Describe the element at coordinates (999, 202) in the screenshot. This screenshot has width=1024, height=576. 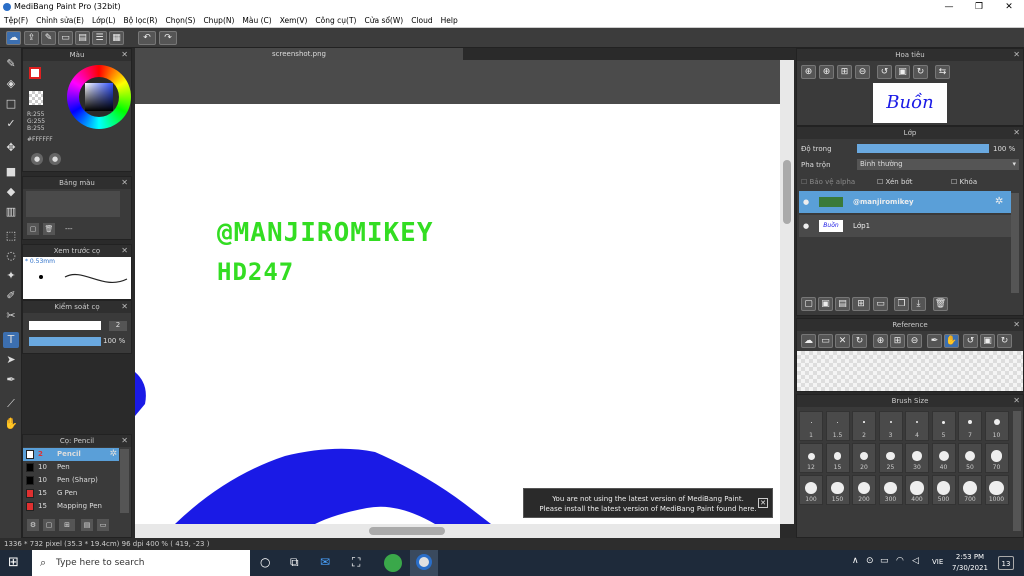
I see `gear-icon: ✲` at that location.